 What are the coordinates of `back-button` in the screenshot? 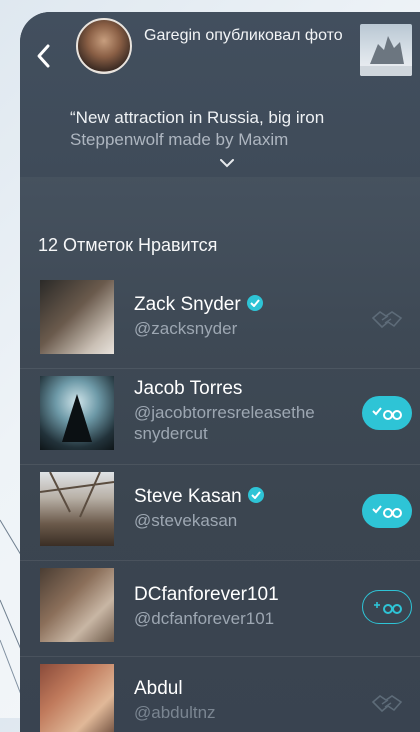 It's located at (47, 57).